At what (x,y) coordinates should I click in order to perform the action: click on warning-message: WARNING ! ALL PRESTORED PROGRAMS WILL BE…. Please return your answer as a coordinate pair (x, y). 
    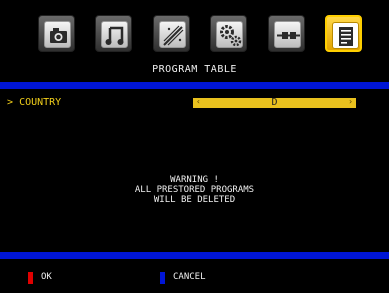
    Looking at the image, I should click on (194, 190).